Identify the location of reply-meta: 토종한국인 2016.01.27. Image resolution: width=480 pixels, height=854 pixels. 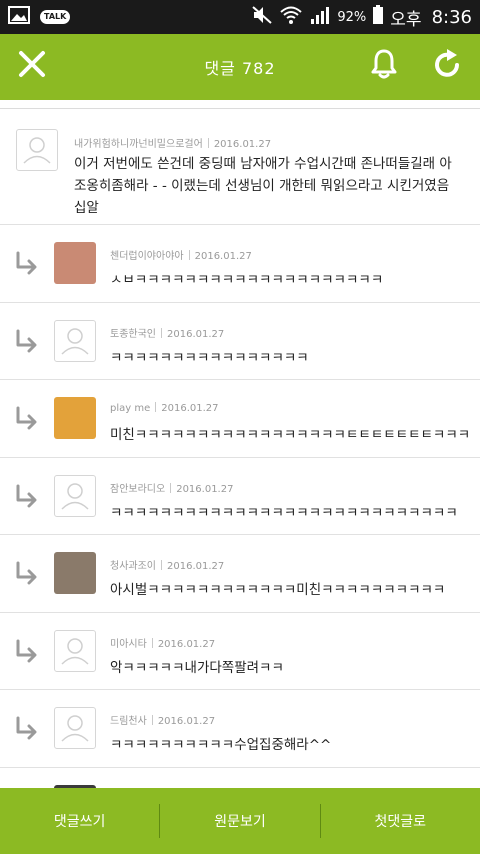
(167, 332).